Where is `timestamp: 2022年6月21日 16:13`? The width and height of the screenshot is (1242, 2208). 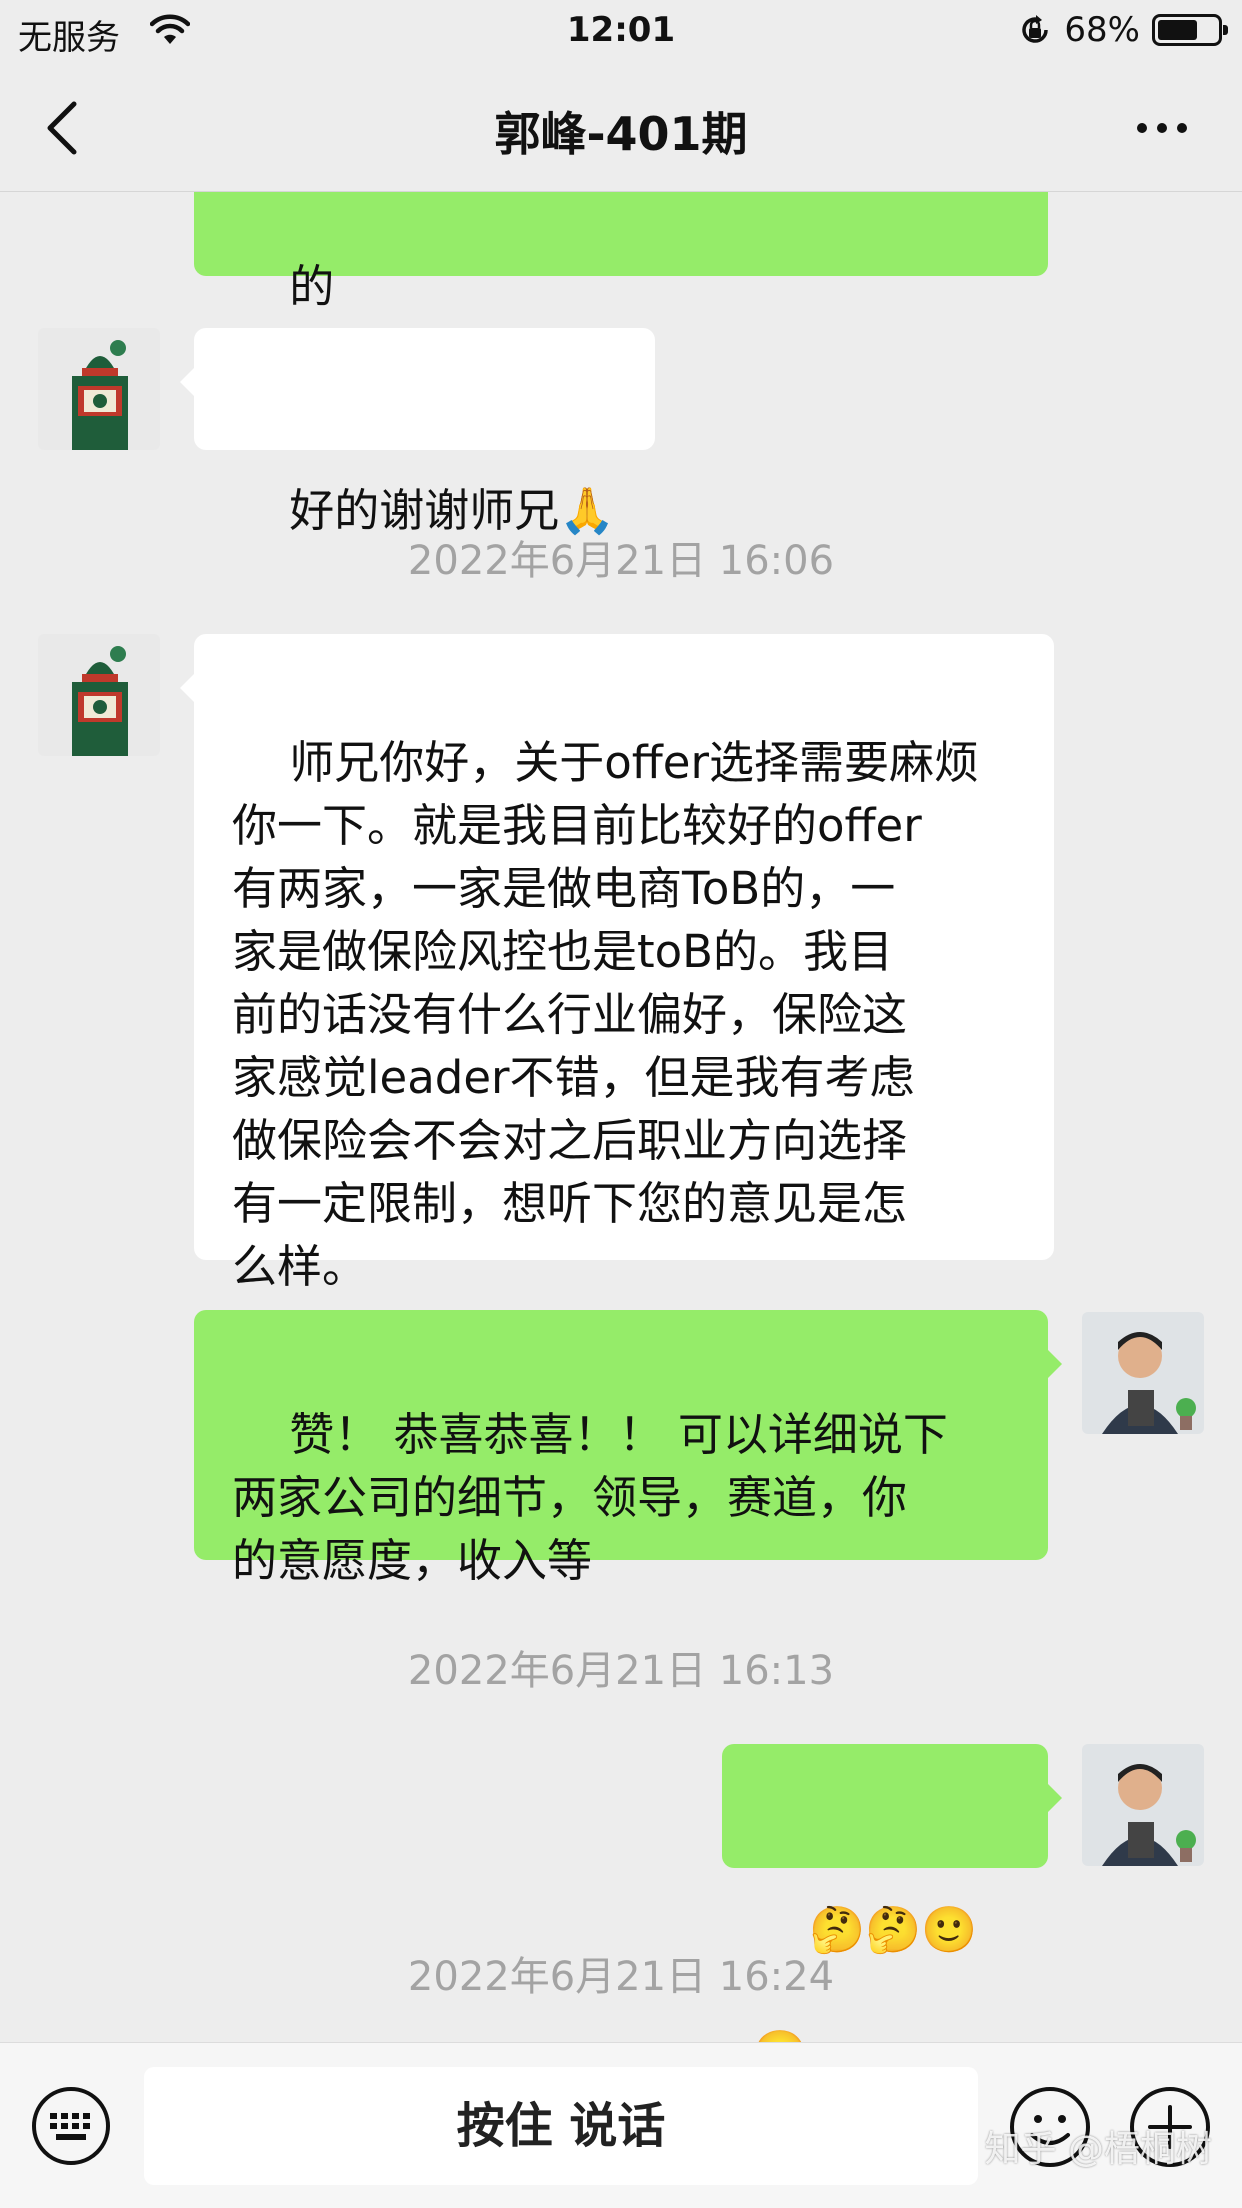
timestamp: 2022年6月21日 16:13 is located at coordinates (621, 1671).